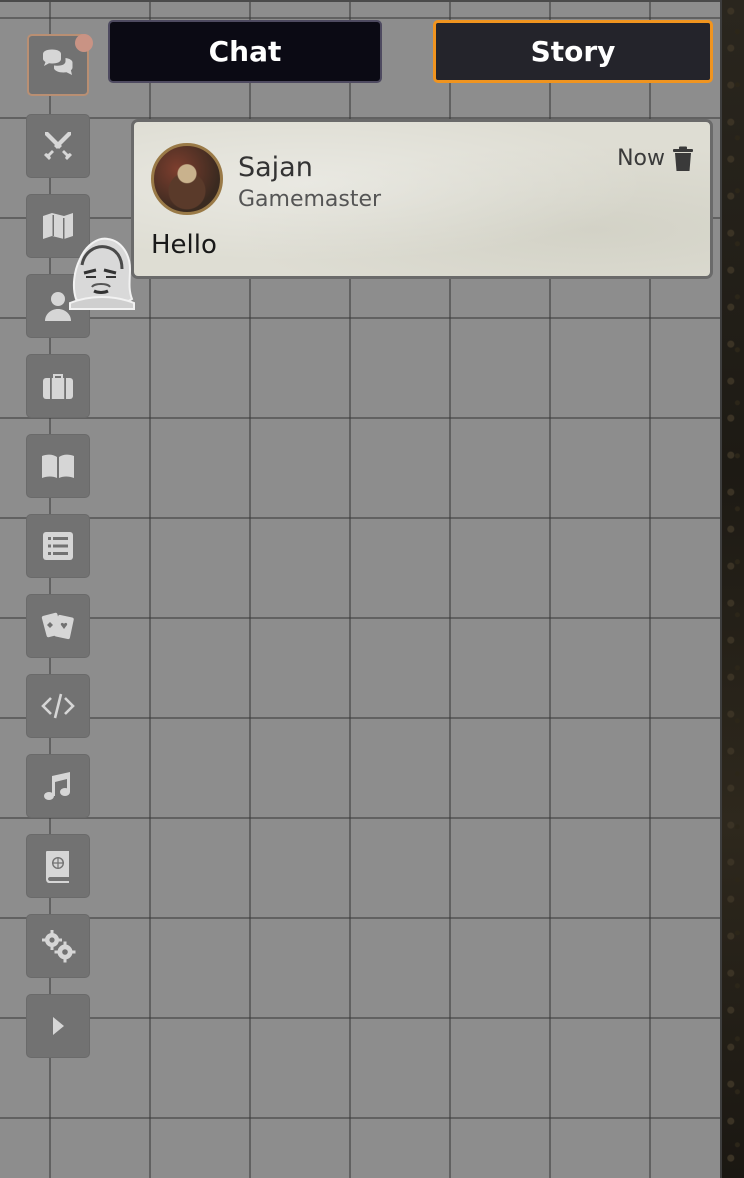 This screenshot has width=744, height=1178. Describe the element at coordinates (58, 62) in the screenshot. I see `chat-bubbles-icon` at that location.